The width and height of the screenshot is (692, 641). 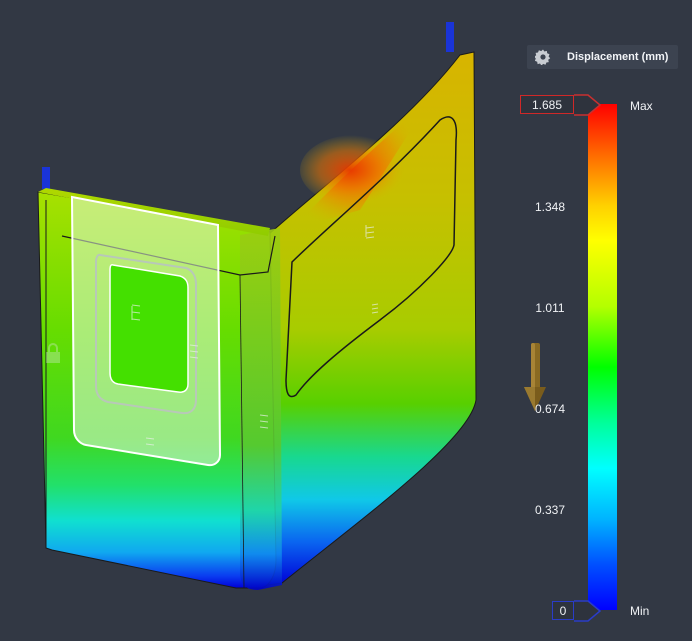 I want to click on legend-header: Displacement (mm), so click(x=602, y=57).